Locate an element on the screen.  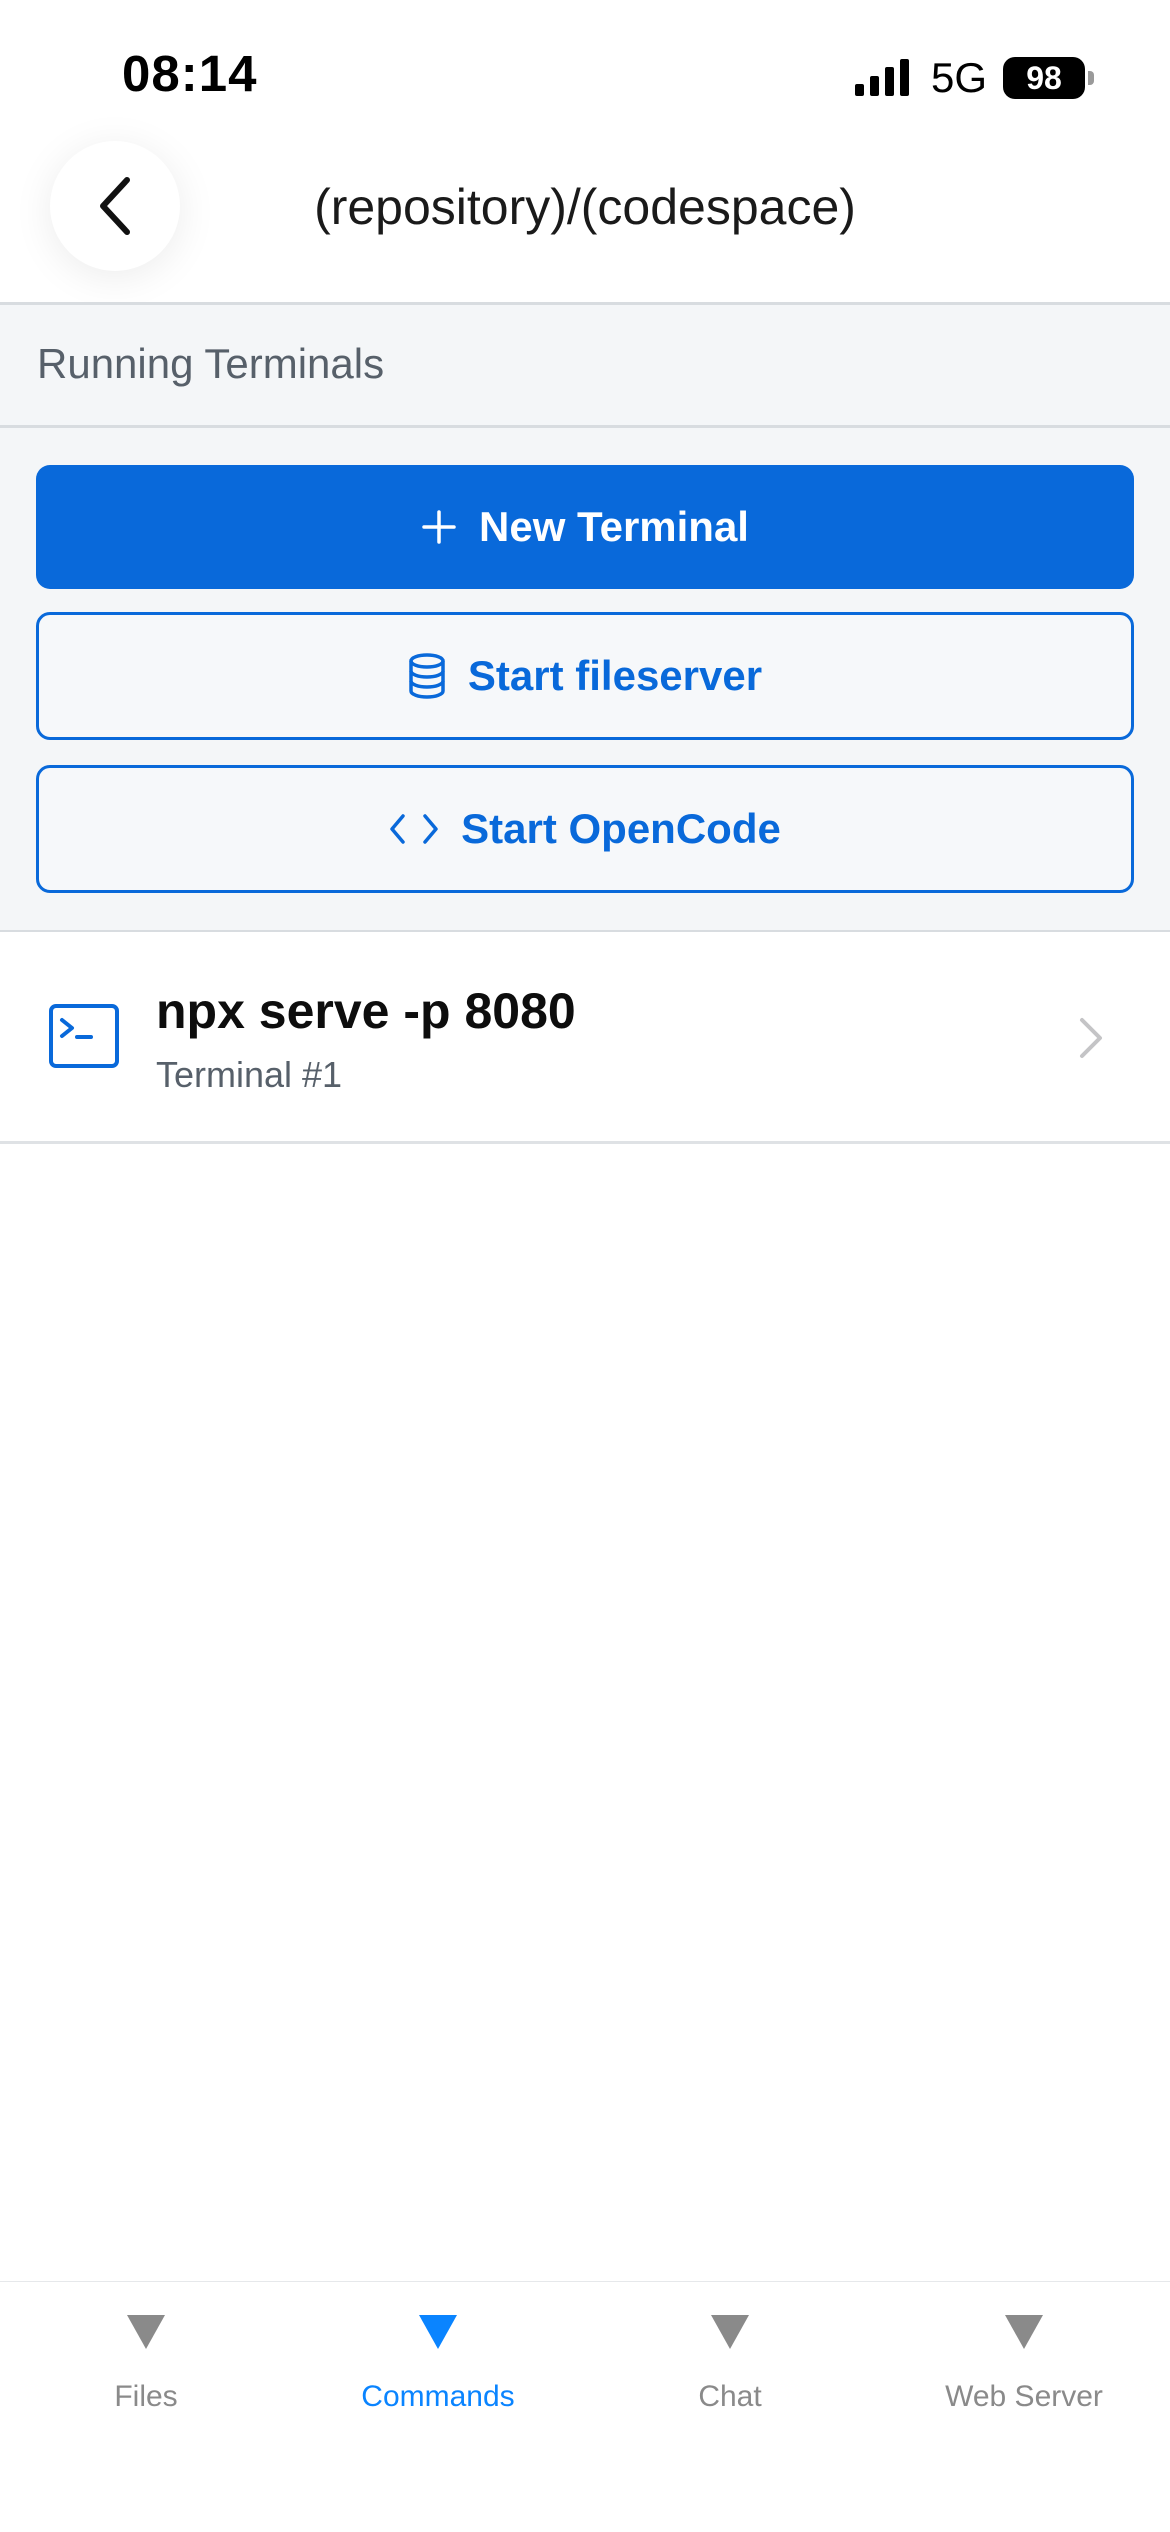
tab-web-server: Web Server is located at coordinates (1024, 2362).